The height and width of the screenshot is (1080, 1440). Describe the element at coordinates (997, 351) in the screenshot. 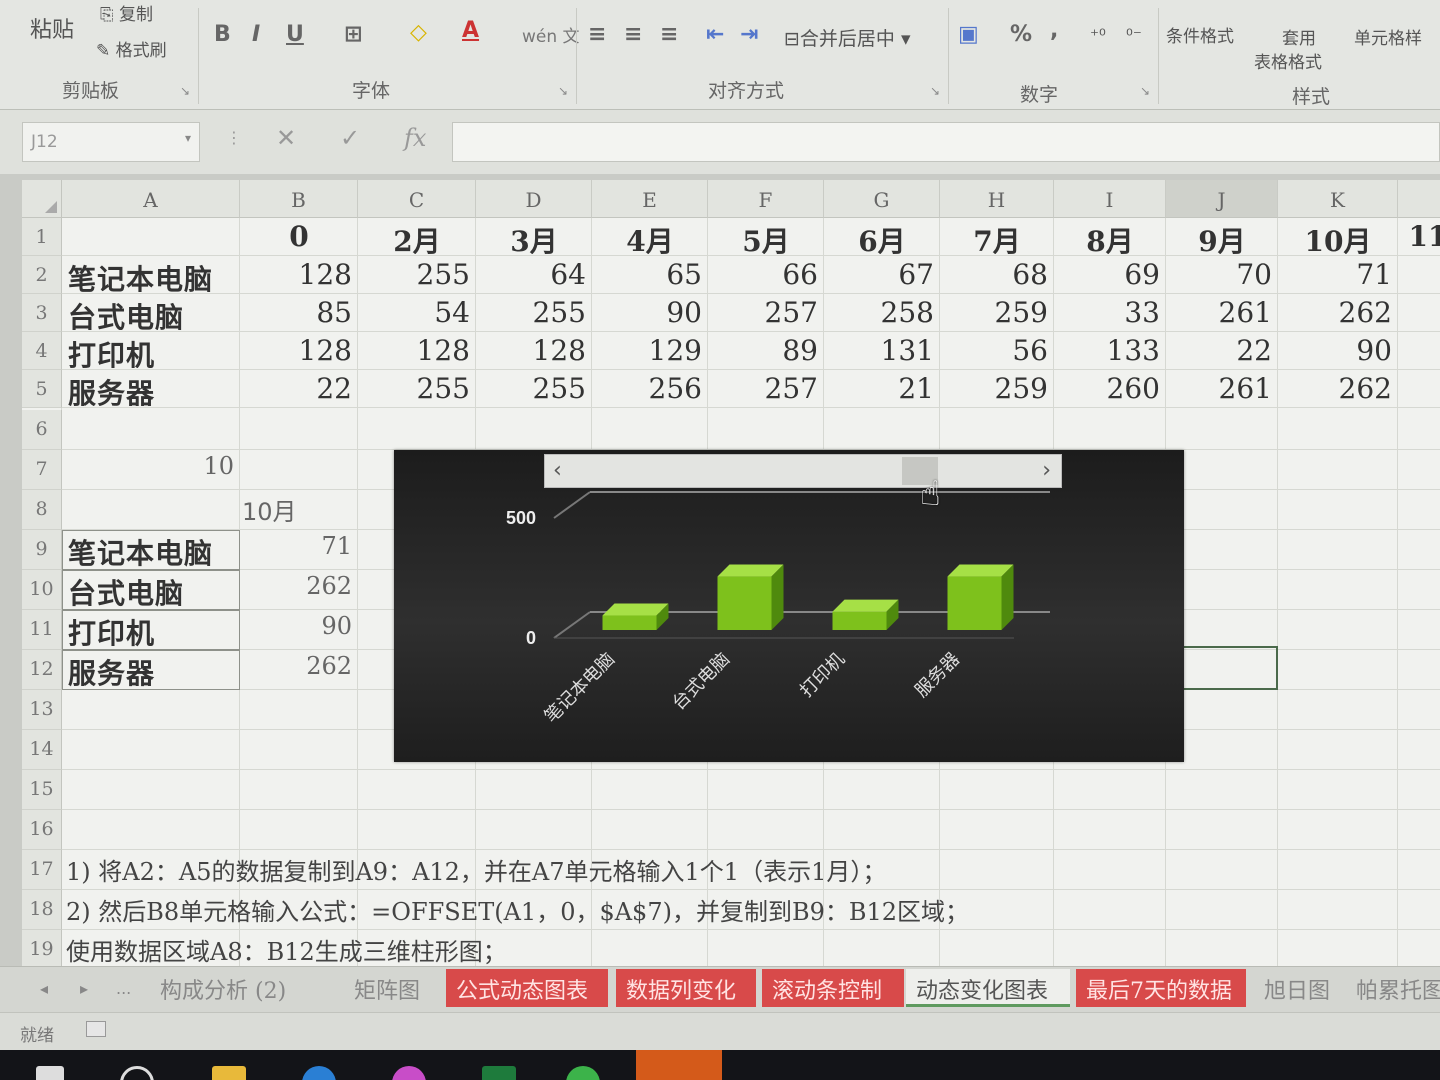

I see `data-cell: 56` at that location.